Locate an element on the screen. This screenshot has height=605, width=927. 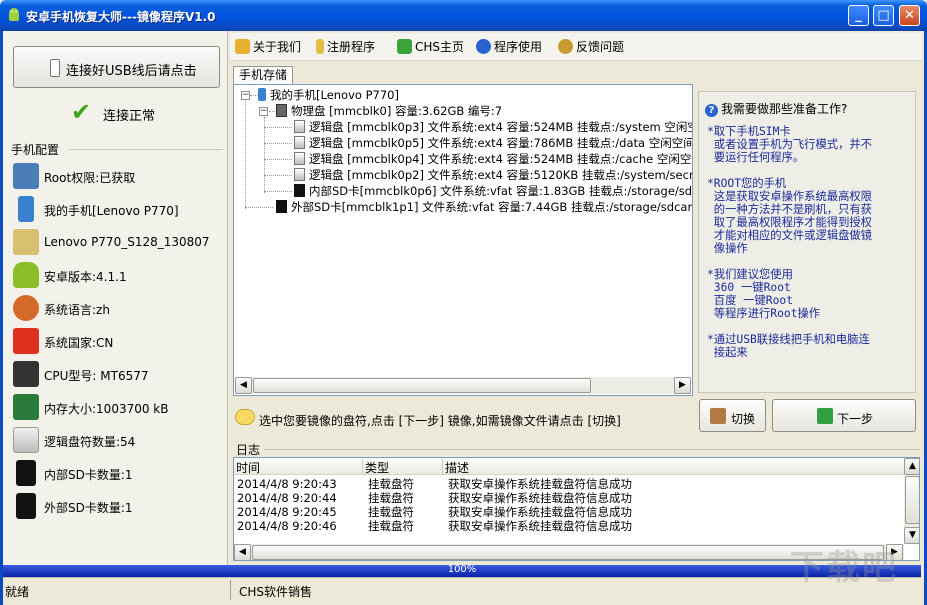
android-app-icon is located at coordinates (14, 15).